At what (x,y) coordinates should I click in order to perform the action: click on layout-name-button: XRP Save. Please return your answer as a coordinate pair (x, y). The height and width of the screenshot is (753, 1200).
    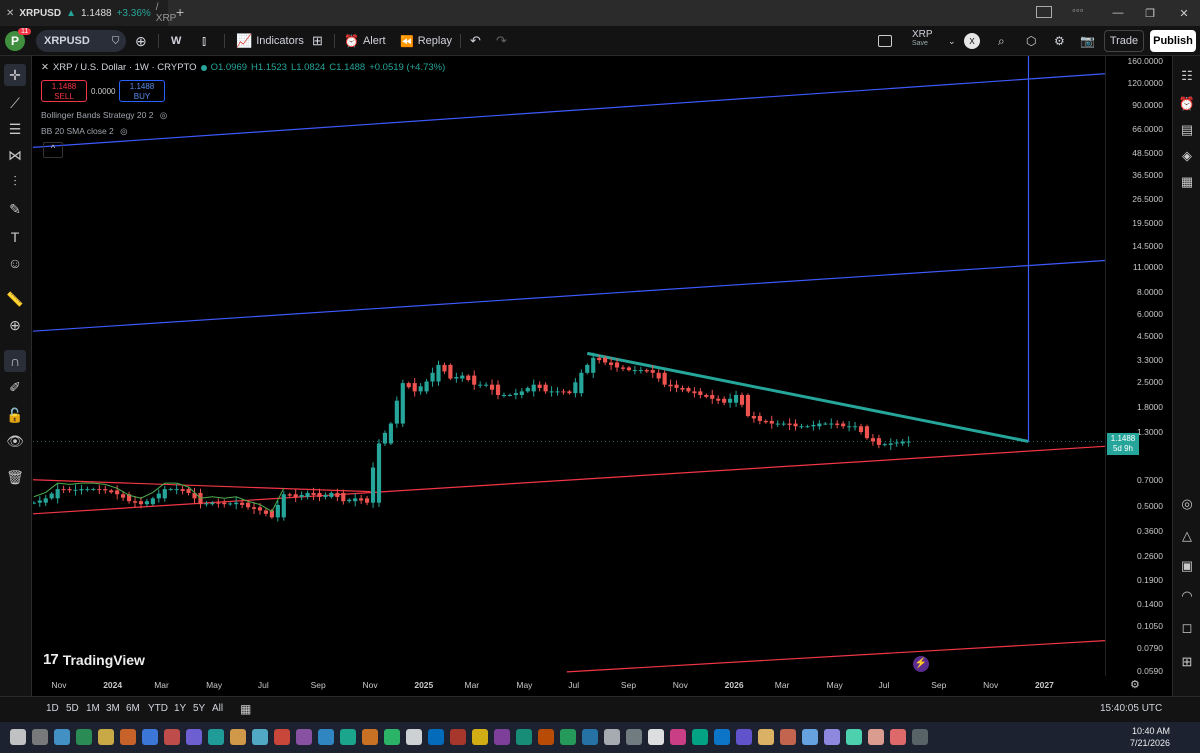
    Looking at the image, I should click on (922, 40).